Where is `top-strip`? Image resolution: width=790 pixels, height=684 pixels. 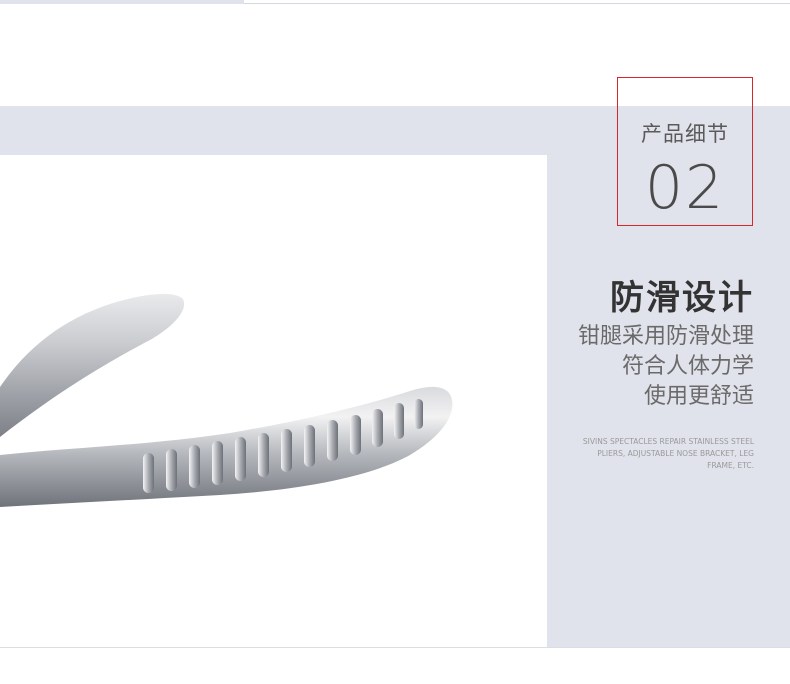
top-strip is located at coordinates (395, 3).